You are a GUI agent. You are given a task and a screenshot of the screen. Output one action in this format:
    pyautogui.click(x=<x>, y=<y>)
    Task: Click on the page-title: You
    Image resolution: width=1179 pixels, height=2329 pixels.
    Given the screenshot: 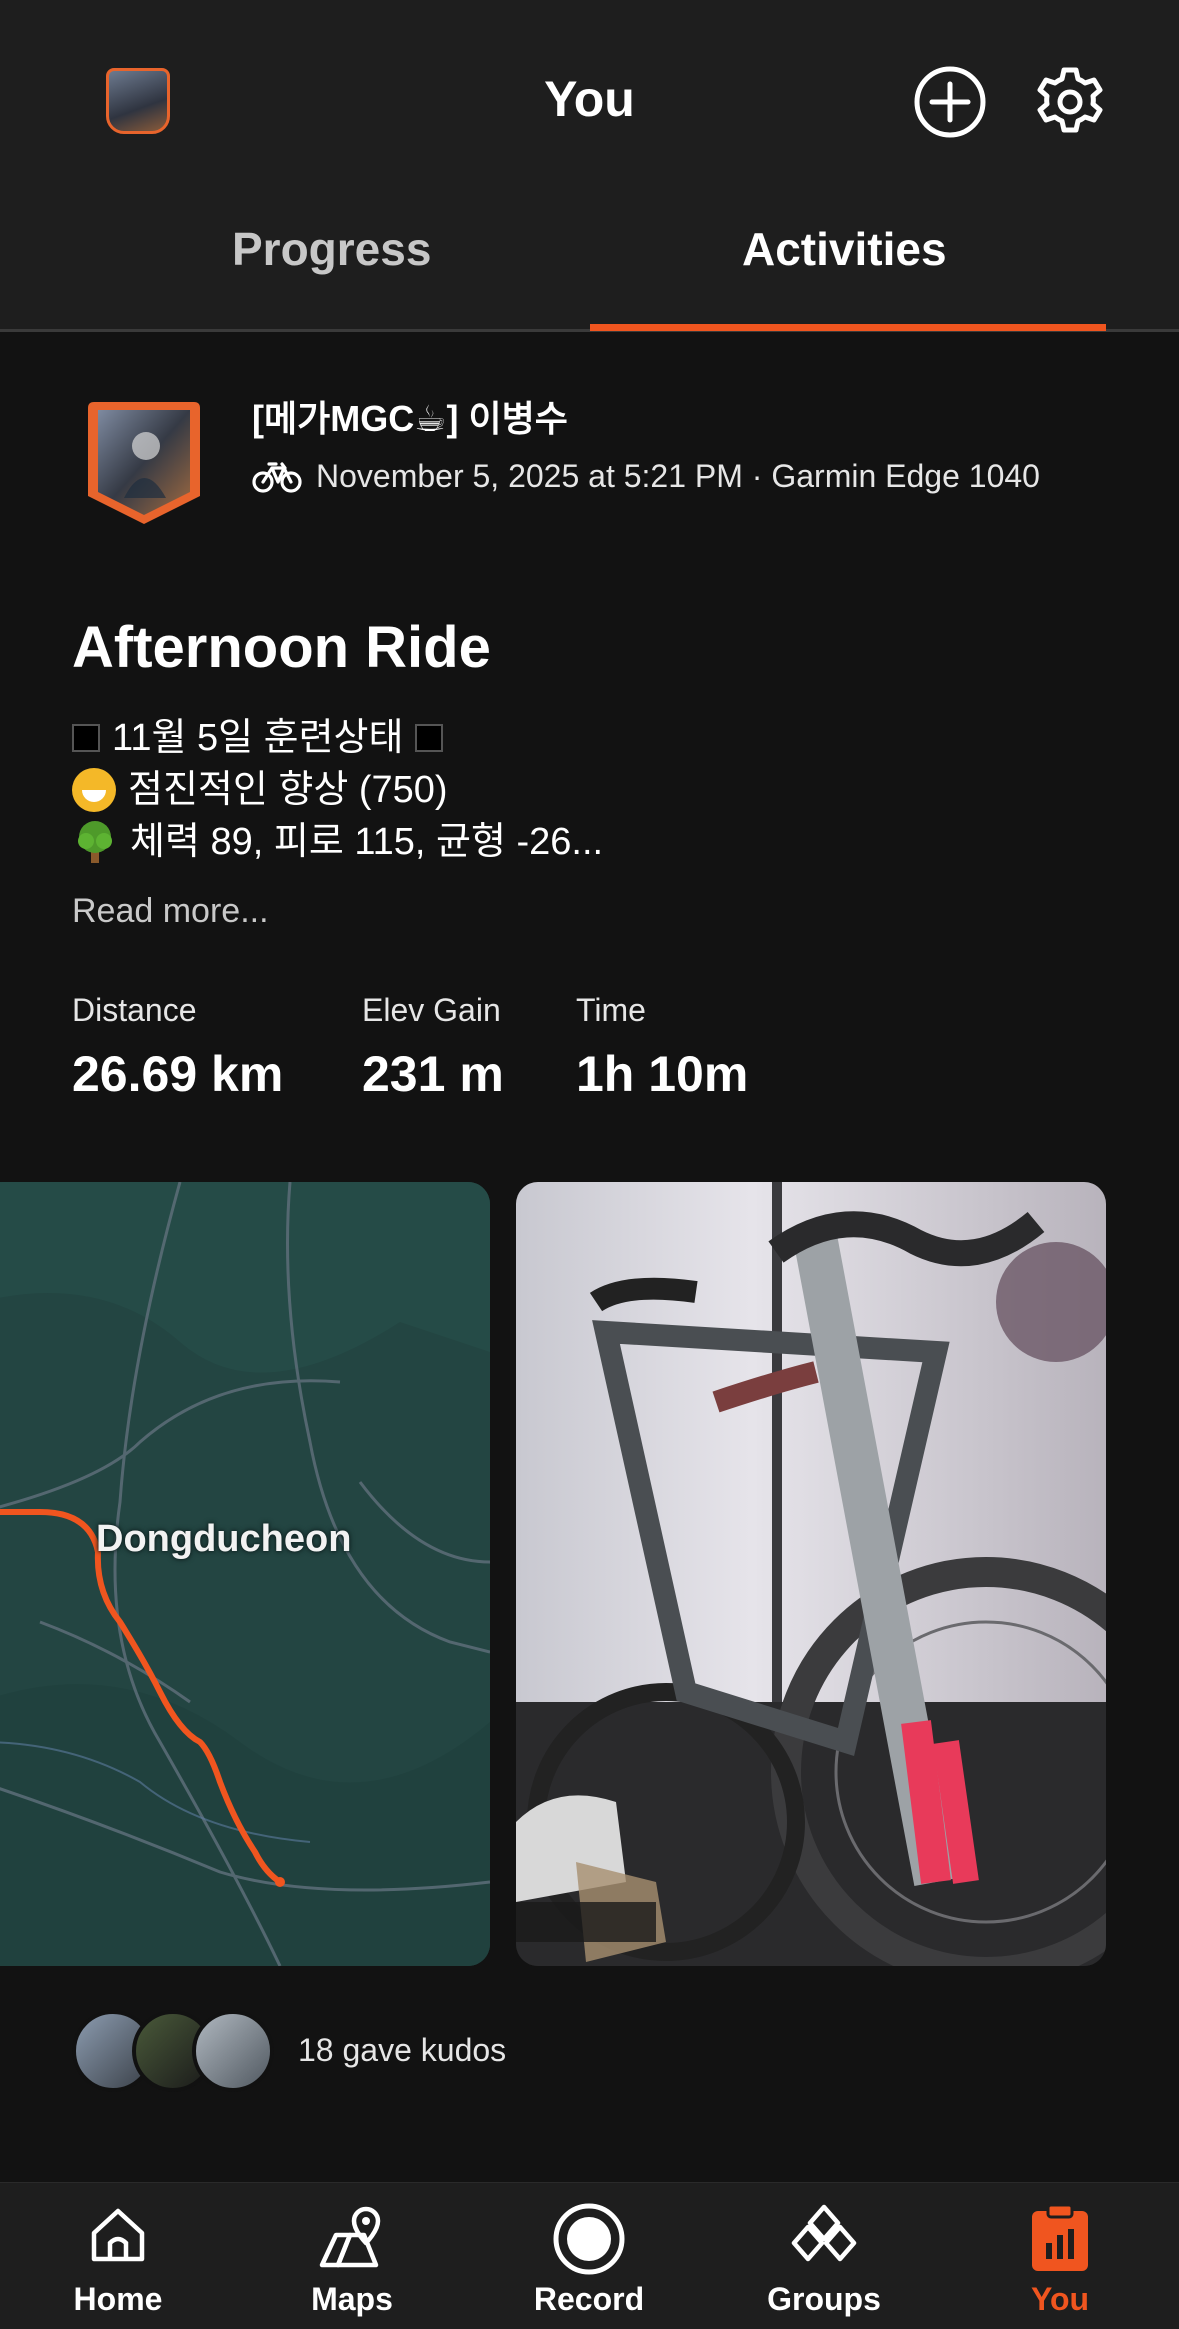 What is the action you would take?
    pyautogui.click(x=589, y=99)
    